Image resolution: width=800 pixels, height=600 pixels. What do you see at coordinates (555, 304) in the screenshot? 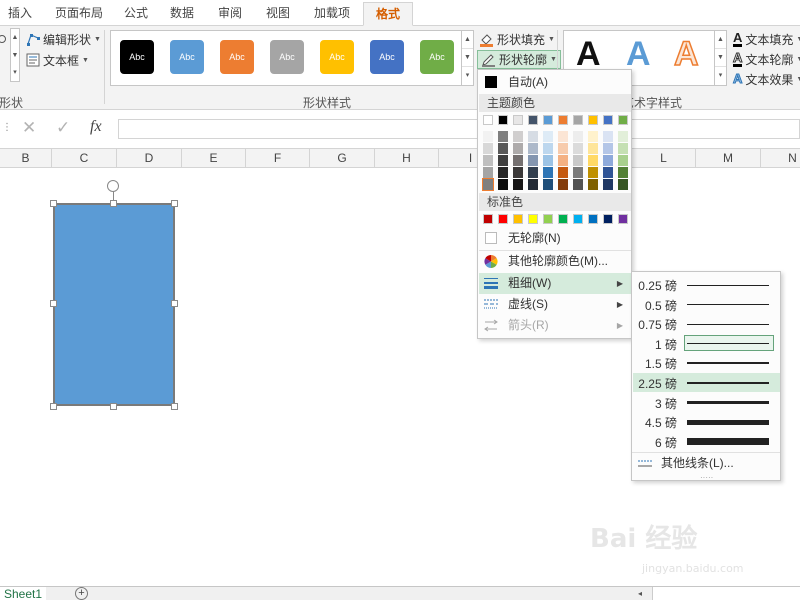
I see `menu-item-dashes: 虚线(S) ▶` at bounding box center [555, 304].